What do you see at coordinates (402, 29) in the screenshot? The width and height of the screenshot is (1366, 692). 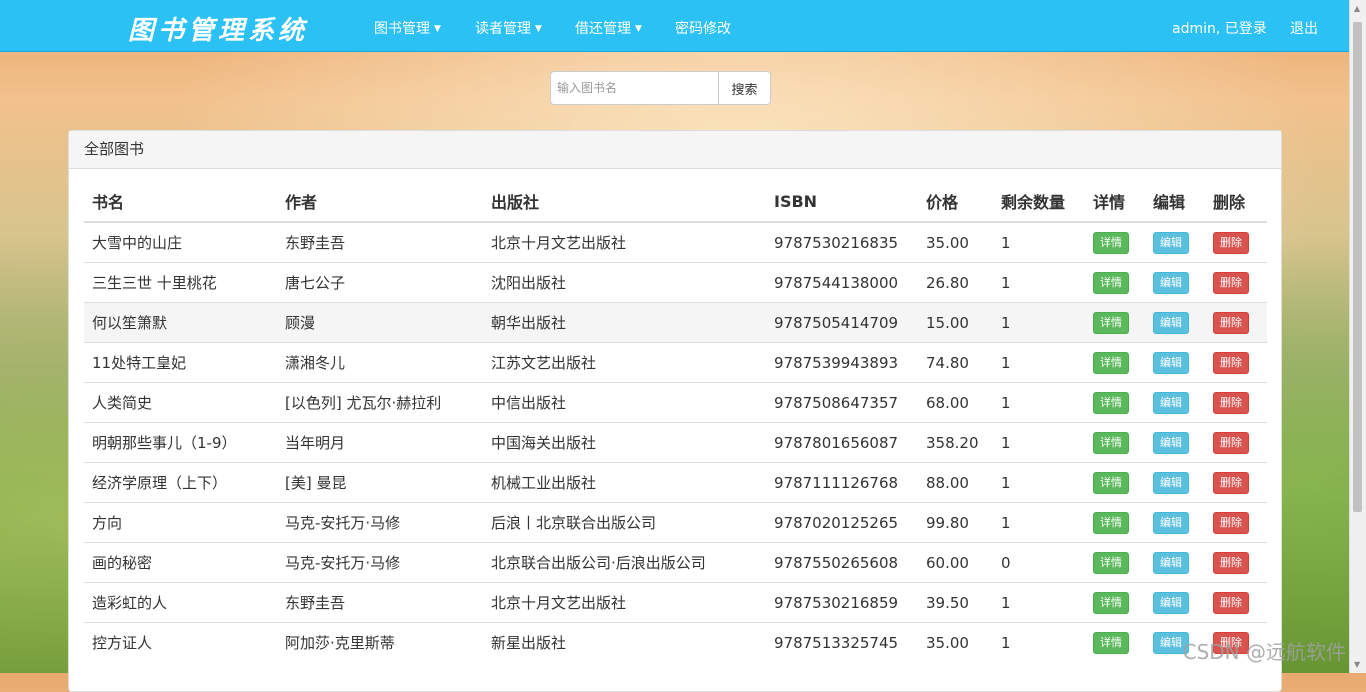 I see `nav-label: 图书管理` at bounding box center [402, 29].